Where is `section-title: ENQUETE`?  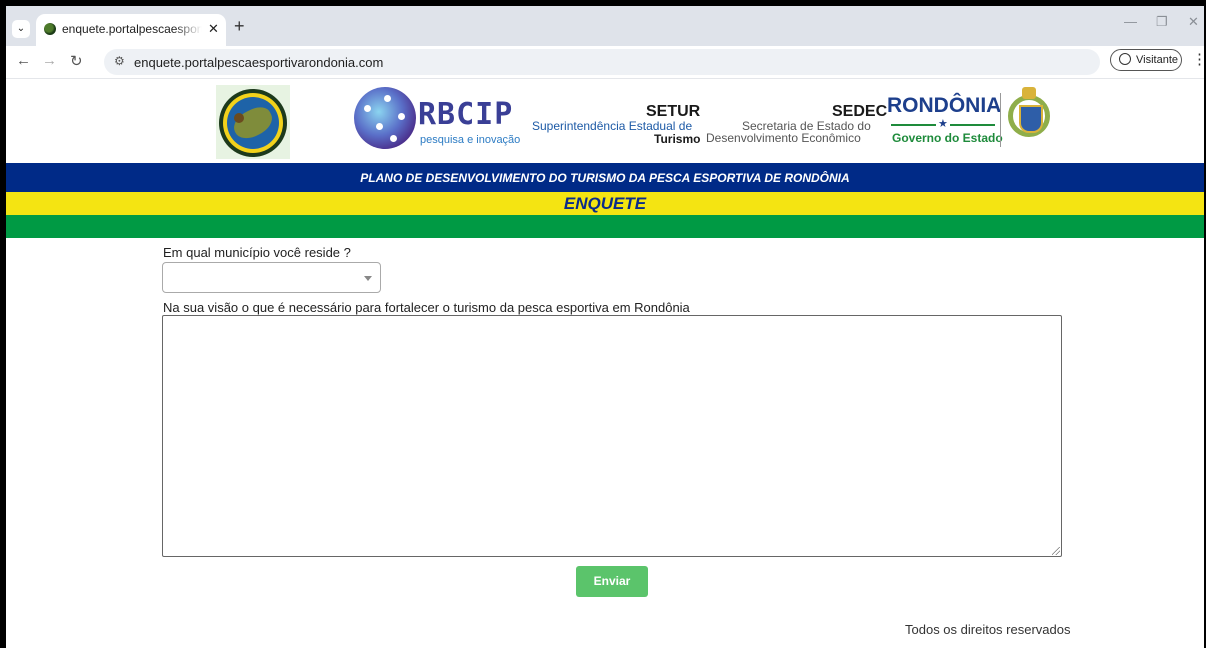
section-title: ENQUETE is located at coordinates (605, 203).